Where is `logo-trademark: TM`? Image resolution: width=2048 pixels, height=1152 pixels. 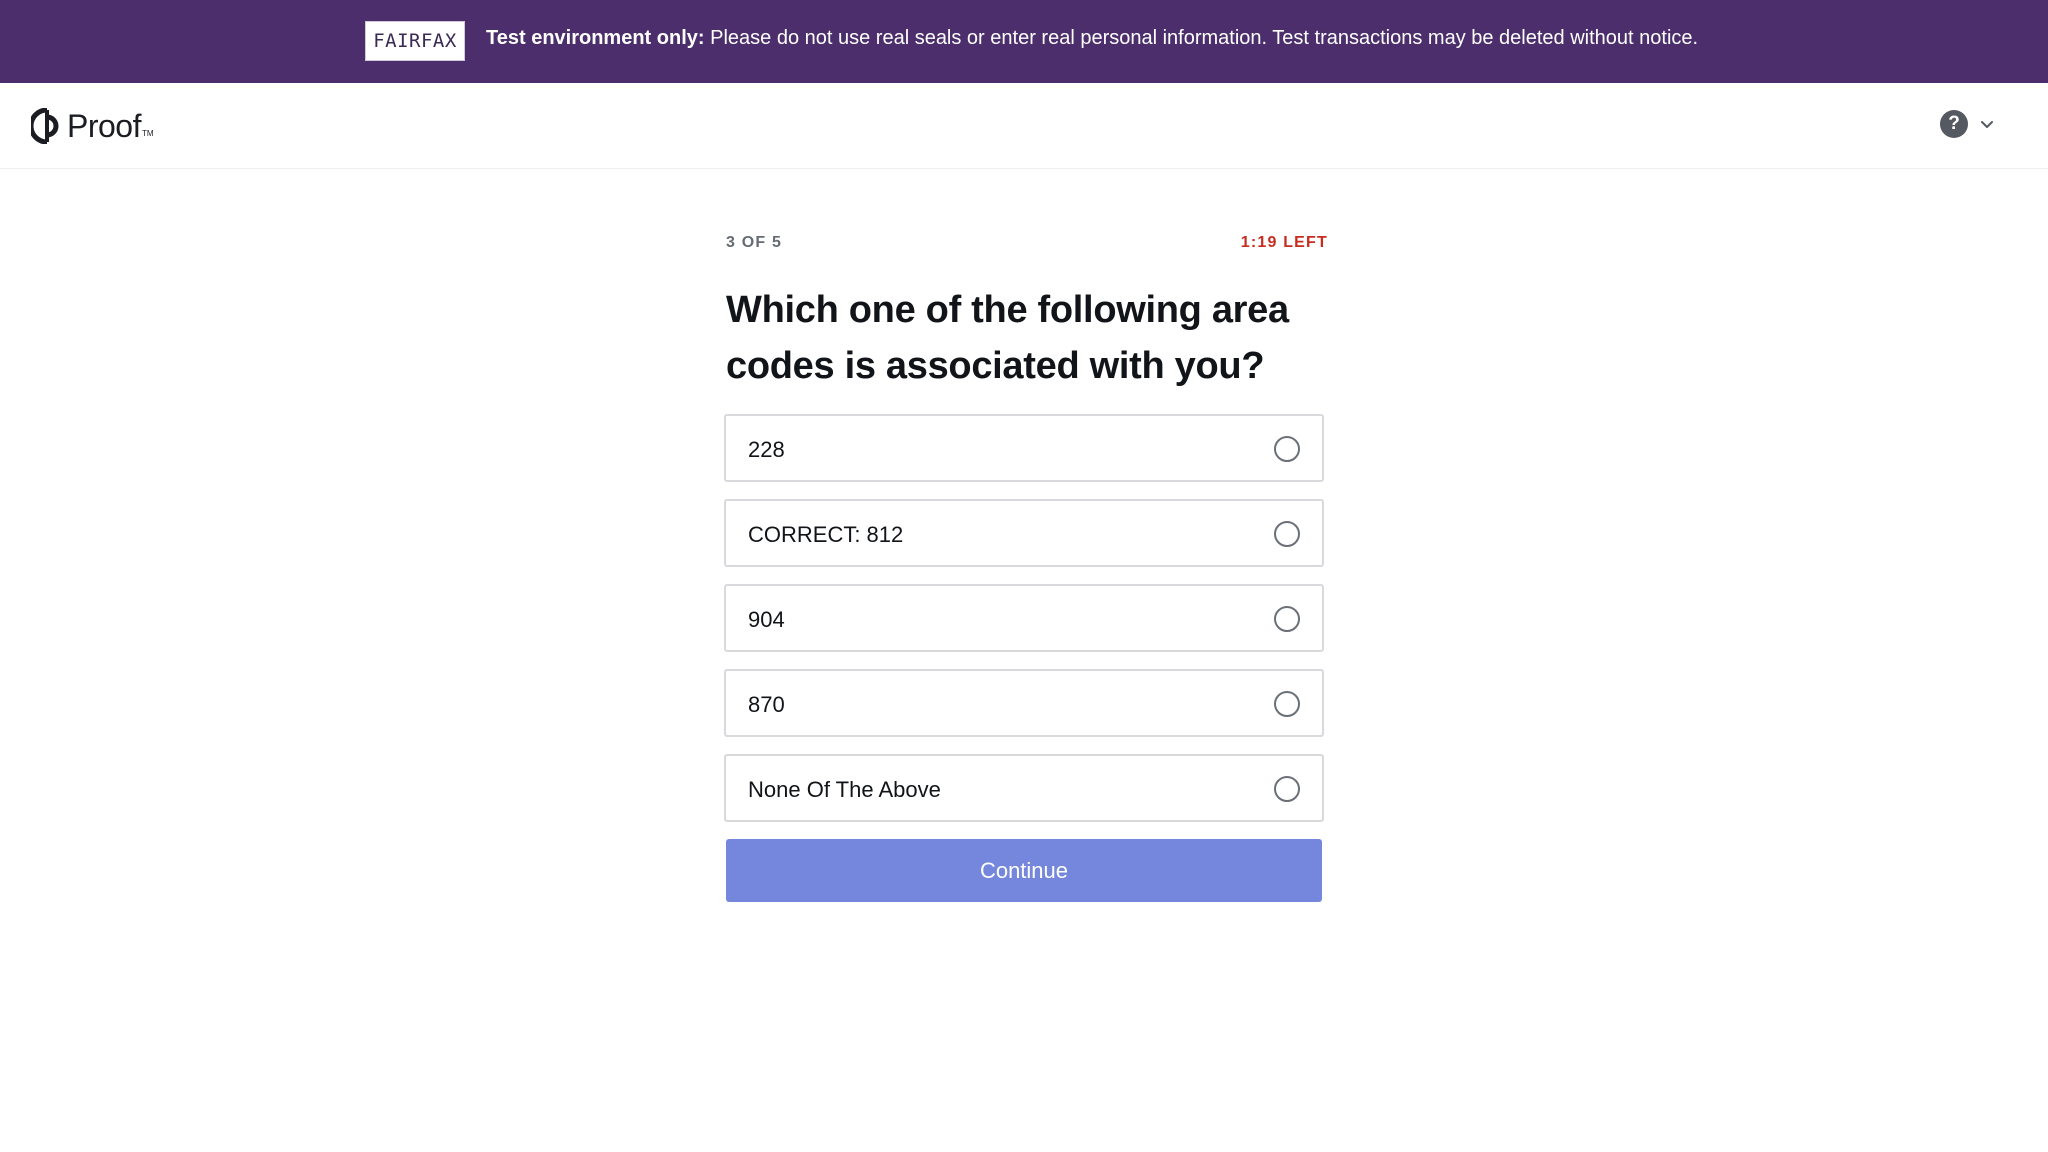 logo-trademark: TM is located at coordinates (147, 133).